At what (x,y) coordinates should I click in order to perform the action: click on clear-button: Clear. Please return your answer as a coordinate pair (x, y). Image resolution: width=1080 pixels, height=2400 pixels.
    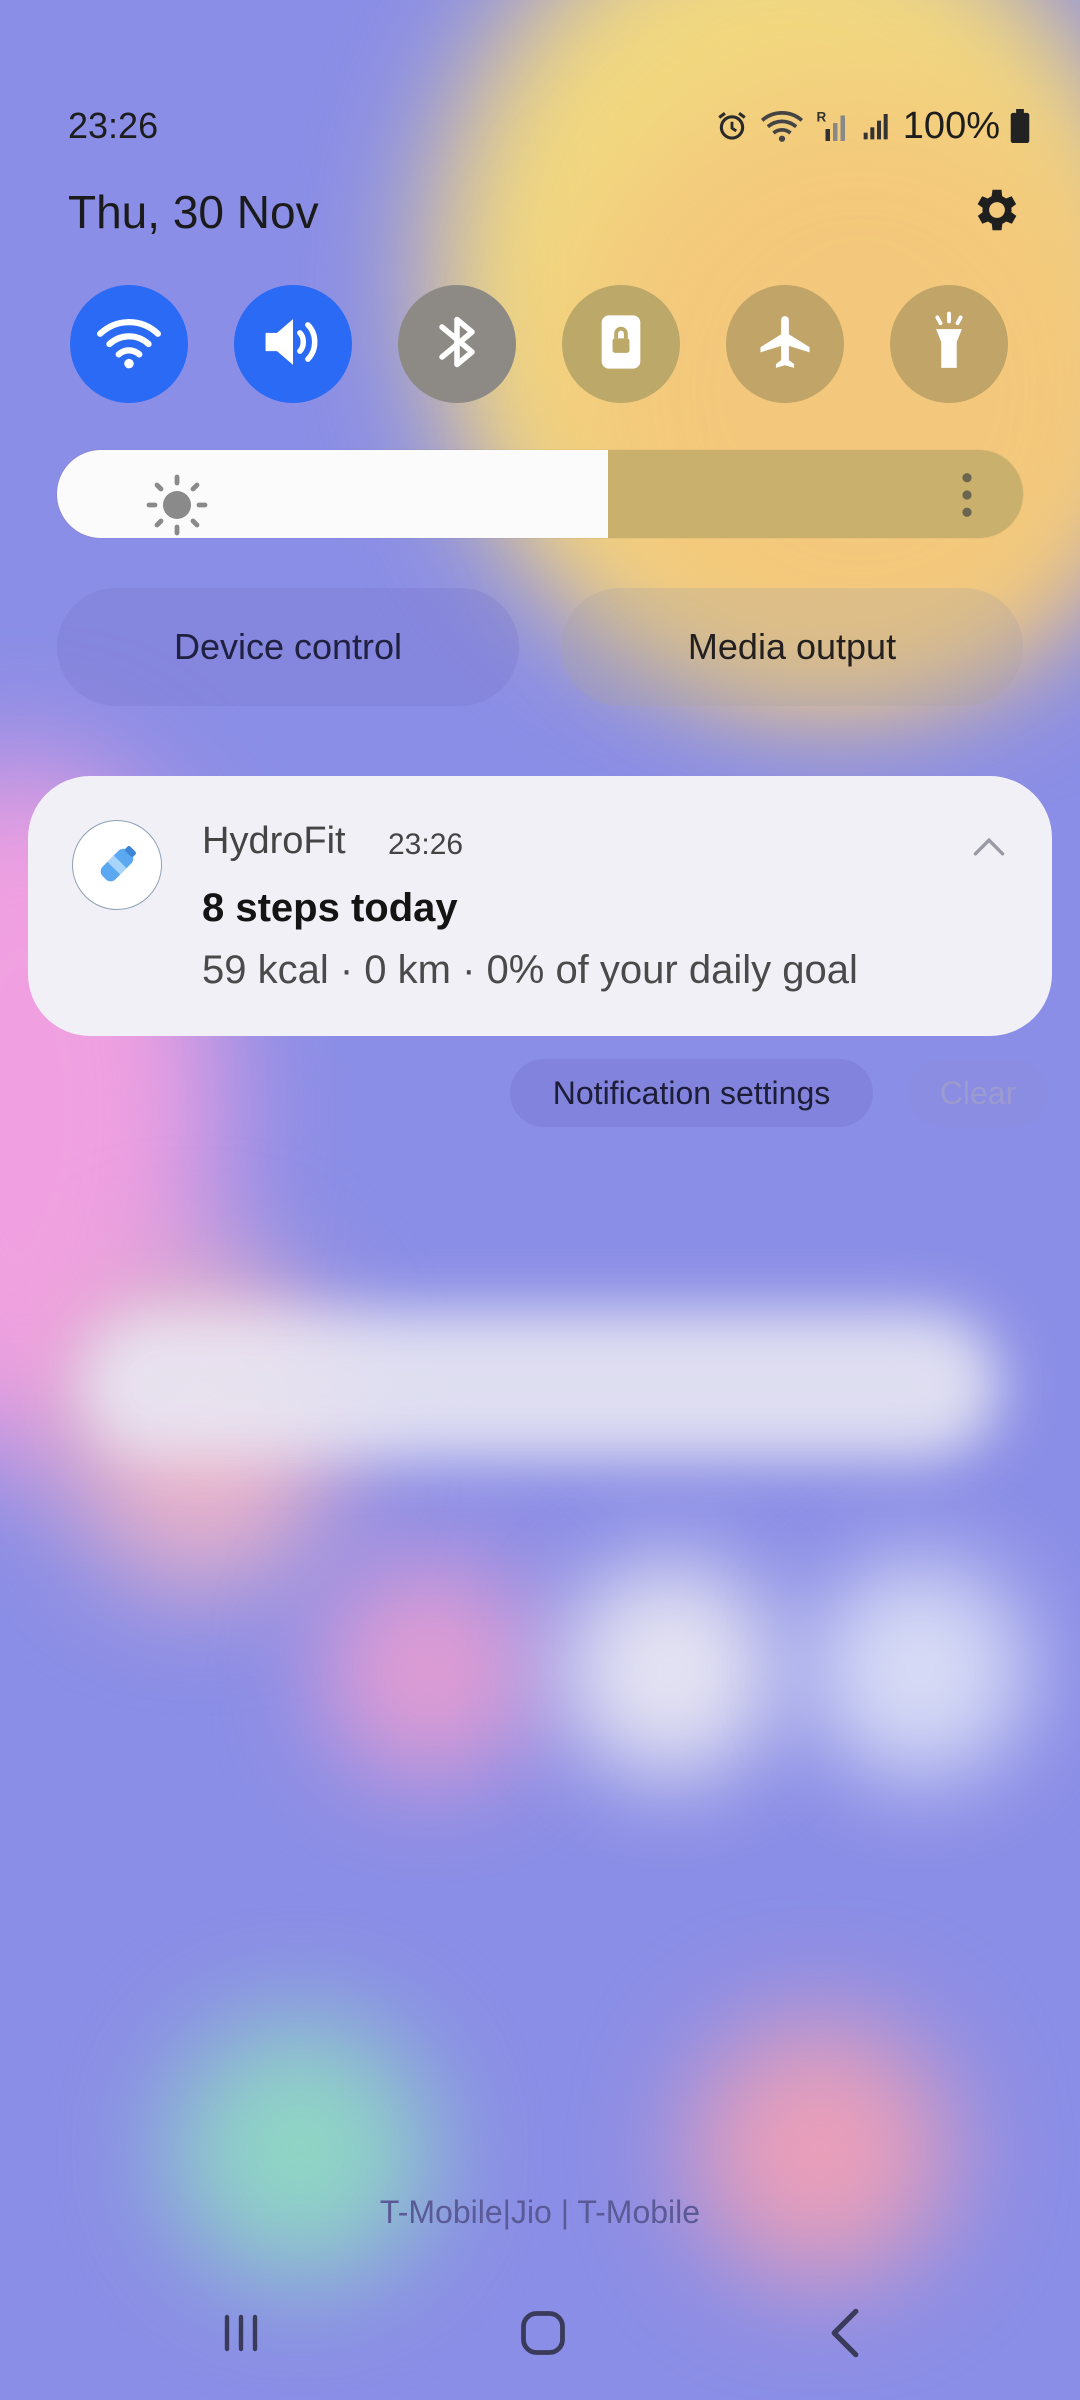
    Looking at the image, I should click on (978, 1093).